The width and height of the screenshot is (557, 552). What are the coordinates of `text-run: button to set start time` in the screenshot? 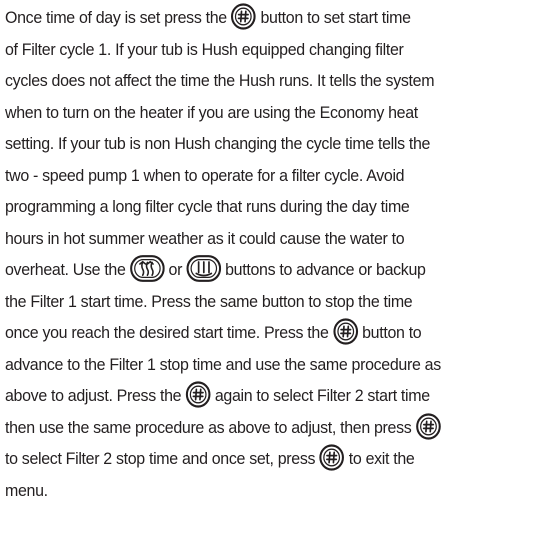 It's located at (333, 17).